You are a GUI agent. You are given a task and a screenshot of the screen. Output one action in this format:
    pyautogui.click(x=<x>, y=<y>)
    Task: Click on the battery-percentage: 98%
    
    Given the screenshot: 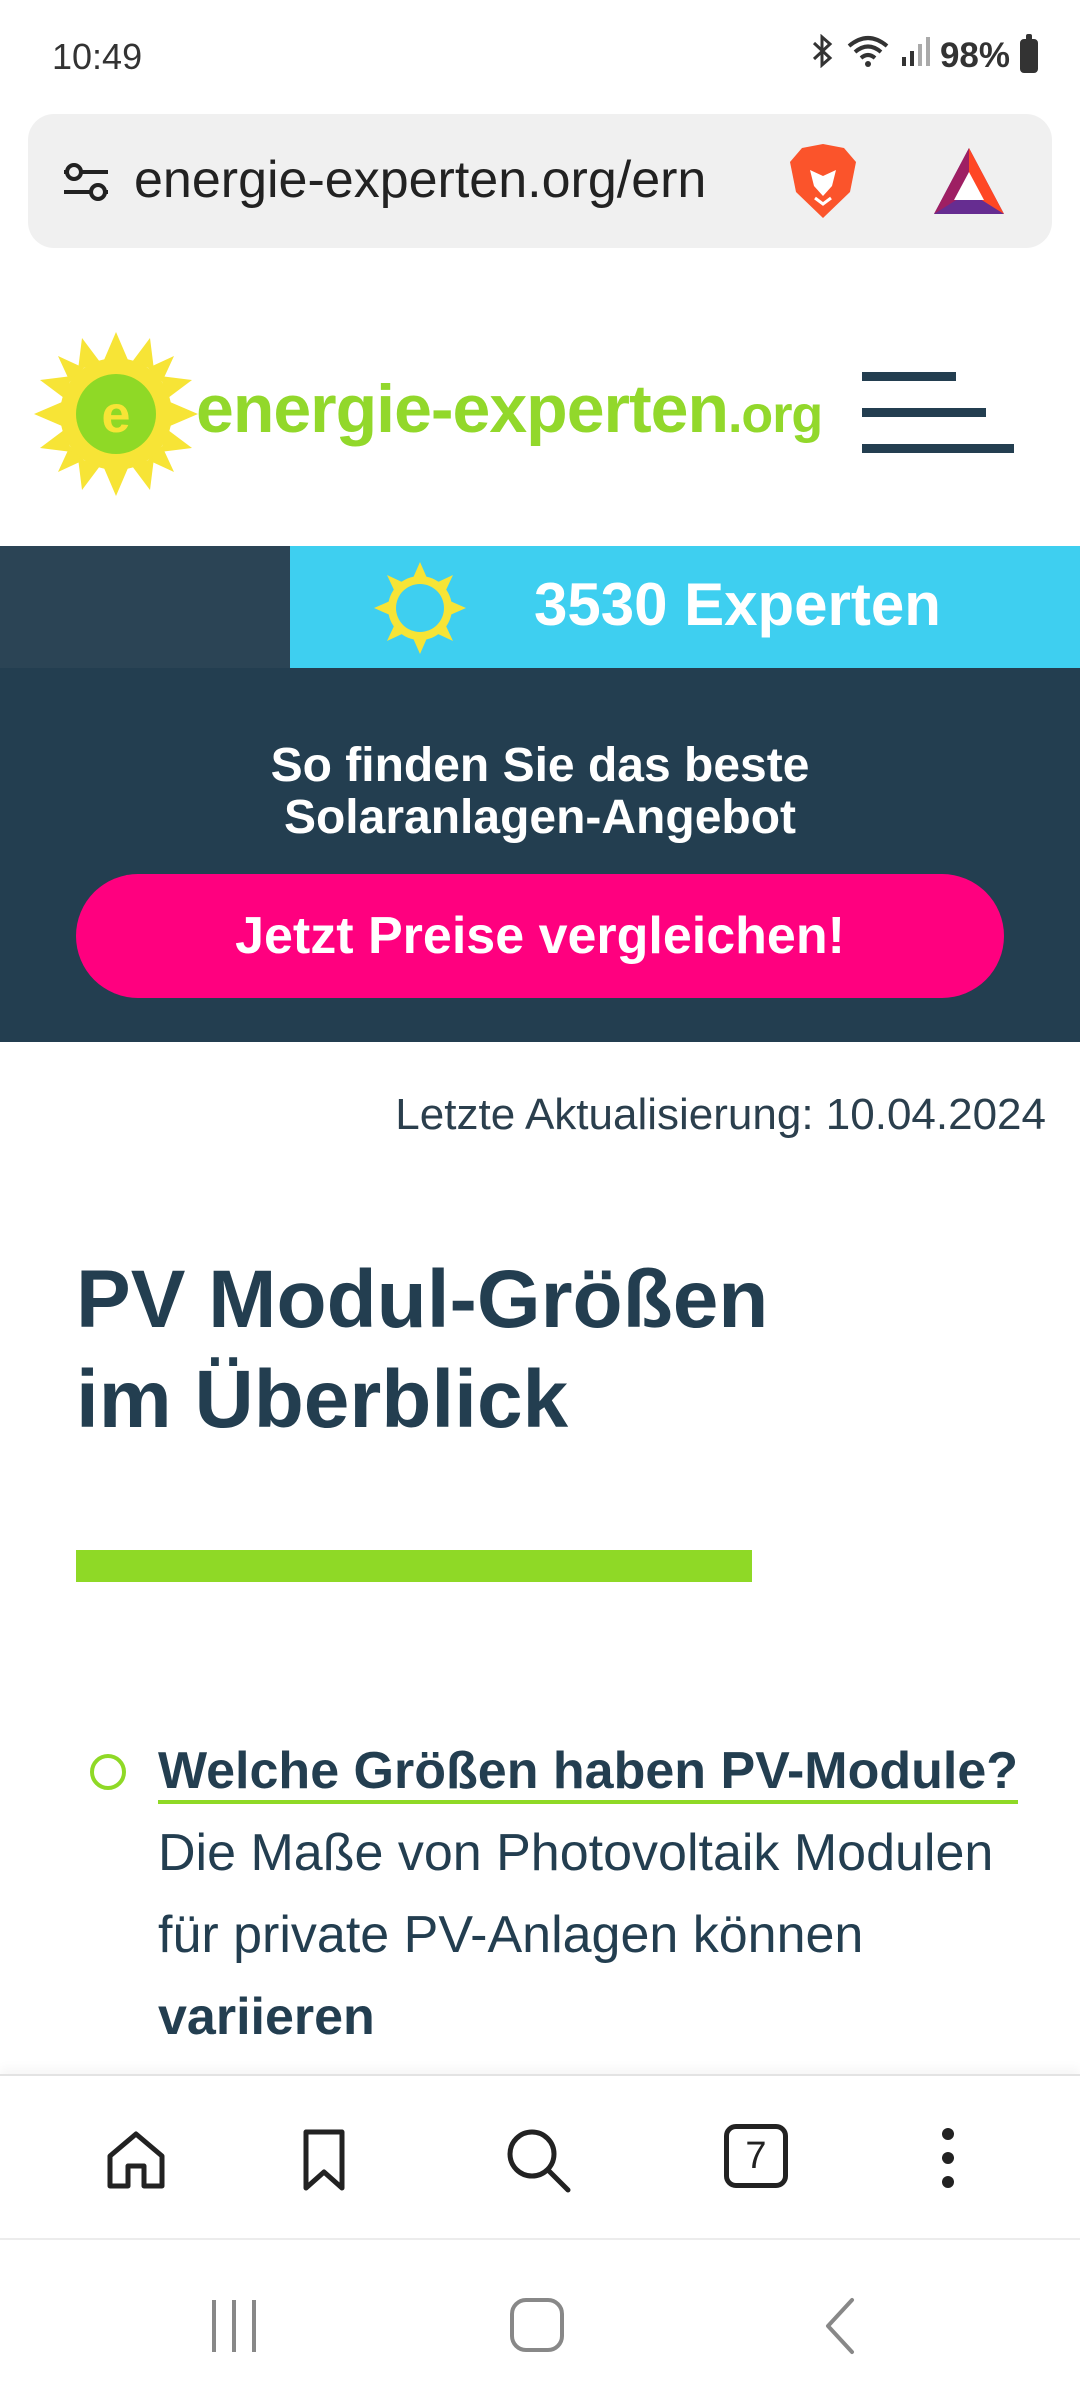 What is the action you would take?
    pyautogui.click(x=974, y=55)
    